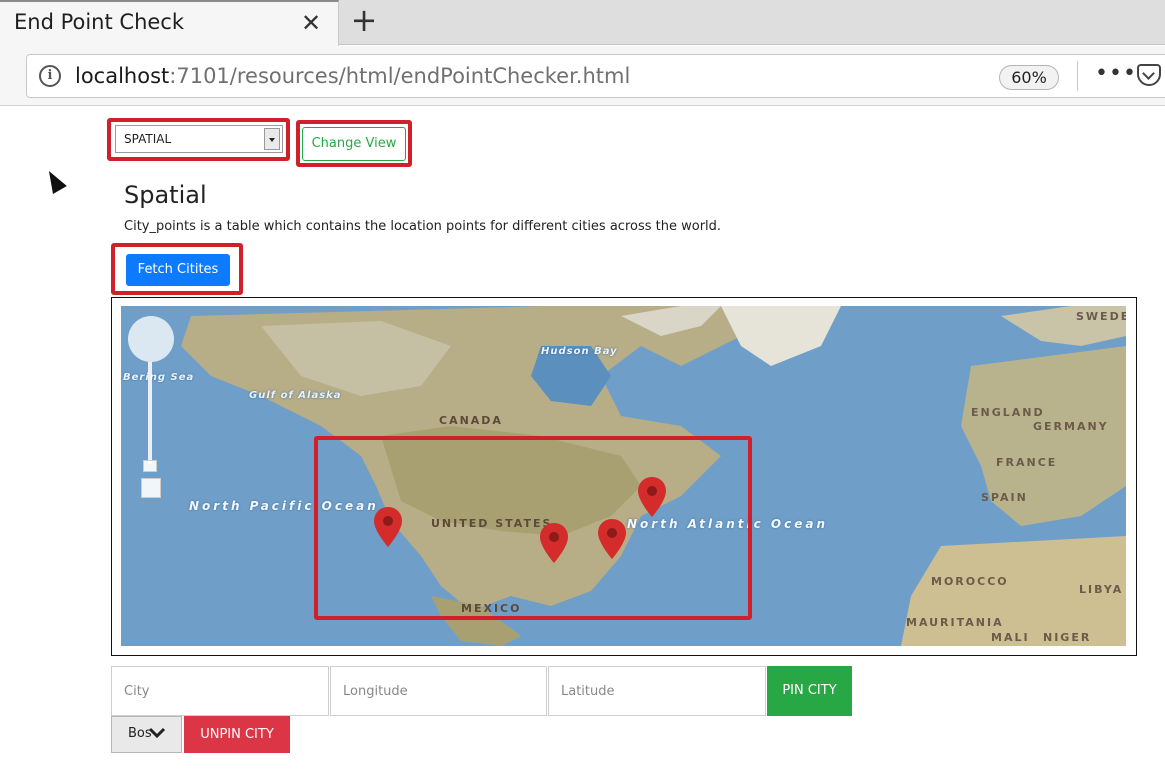 Image resolution: width=1165 pixels, height=772 pixels. Describe the element at coordinates (1008, 412) in the screenshot. I see `map-label-england: ENGLAND` at that location.